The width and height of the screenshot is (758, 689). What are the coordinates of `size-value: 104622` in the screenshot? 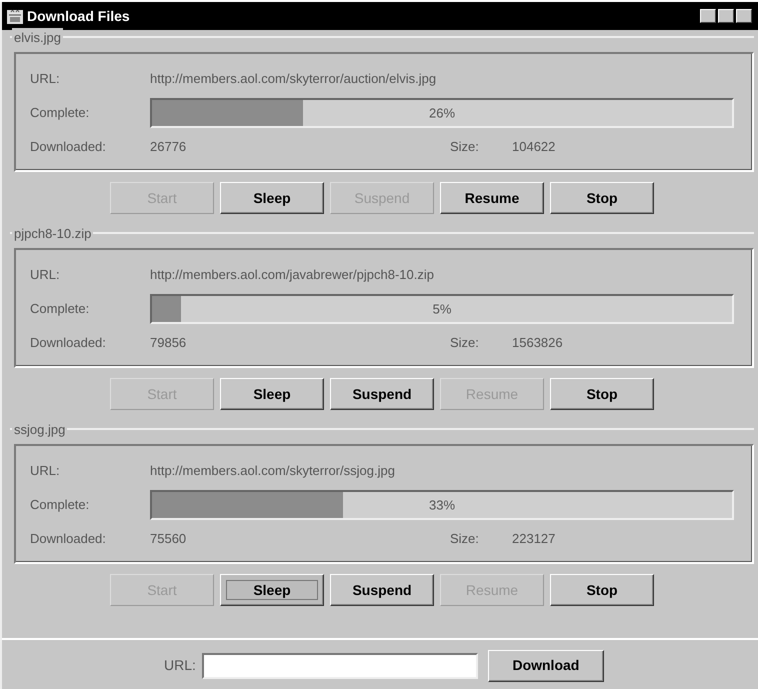 It's located at (534, 147).